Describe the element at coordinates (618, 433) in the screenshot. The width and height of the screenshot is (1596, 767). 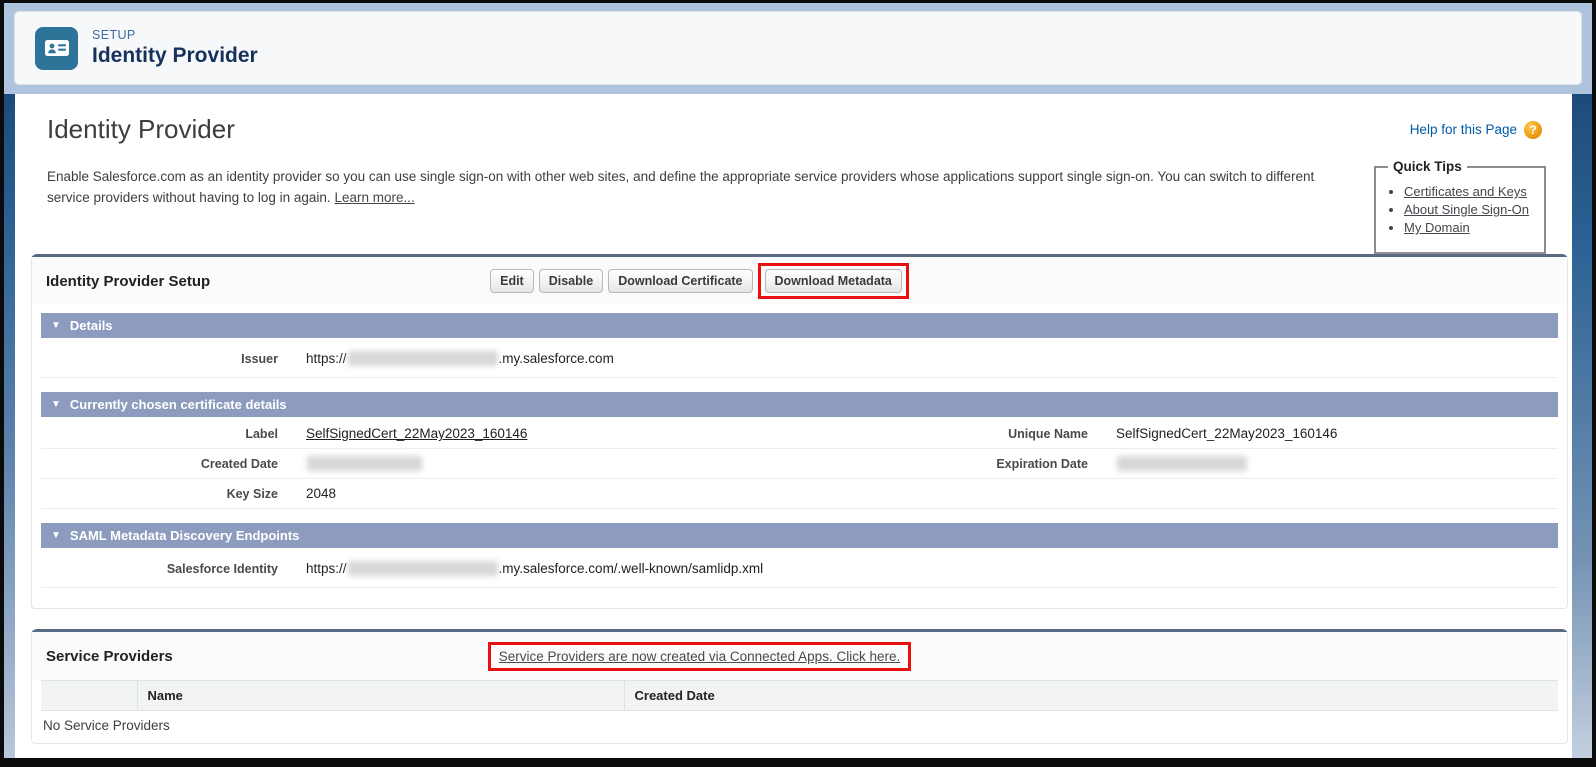
I see `cert-label-value: SelfSignedCert_22May2023_160146` at that location.